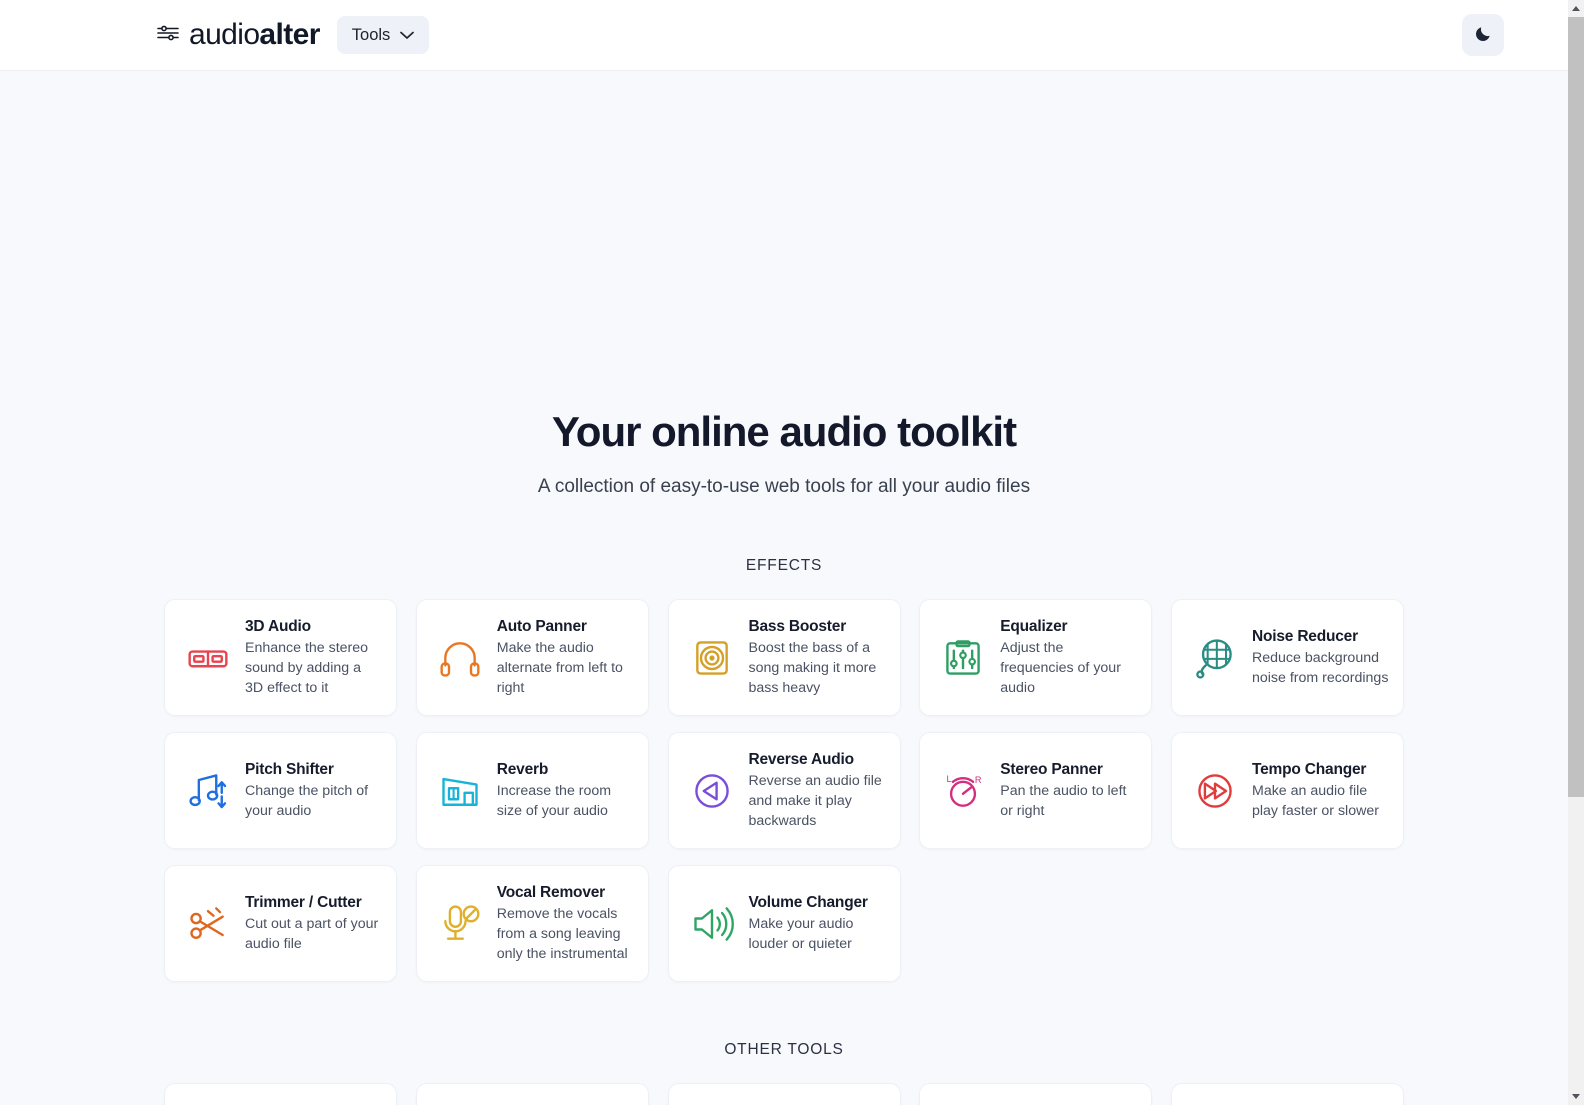 This screenshot has width=1584, height=1105. I want to click on brand-logo: audioalter, so click(238, 35).